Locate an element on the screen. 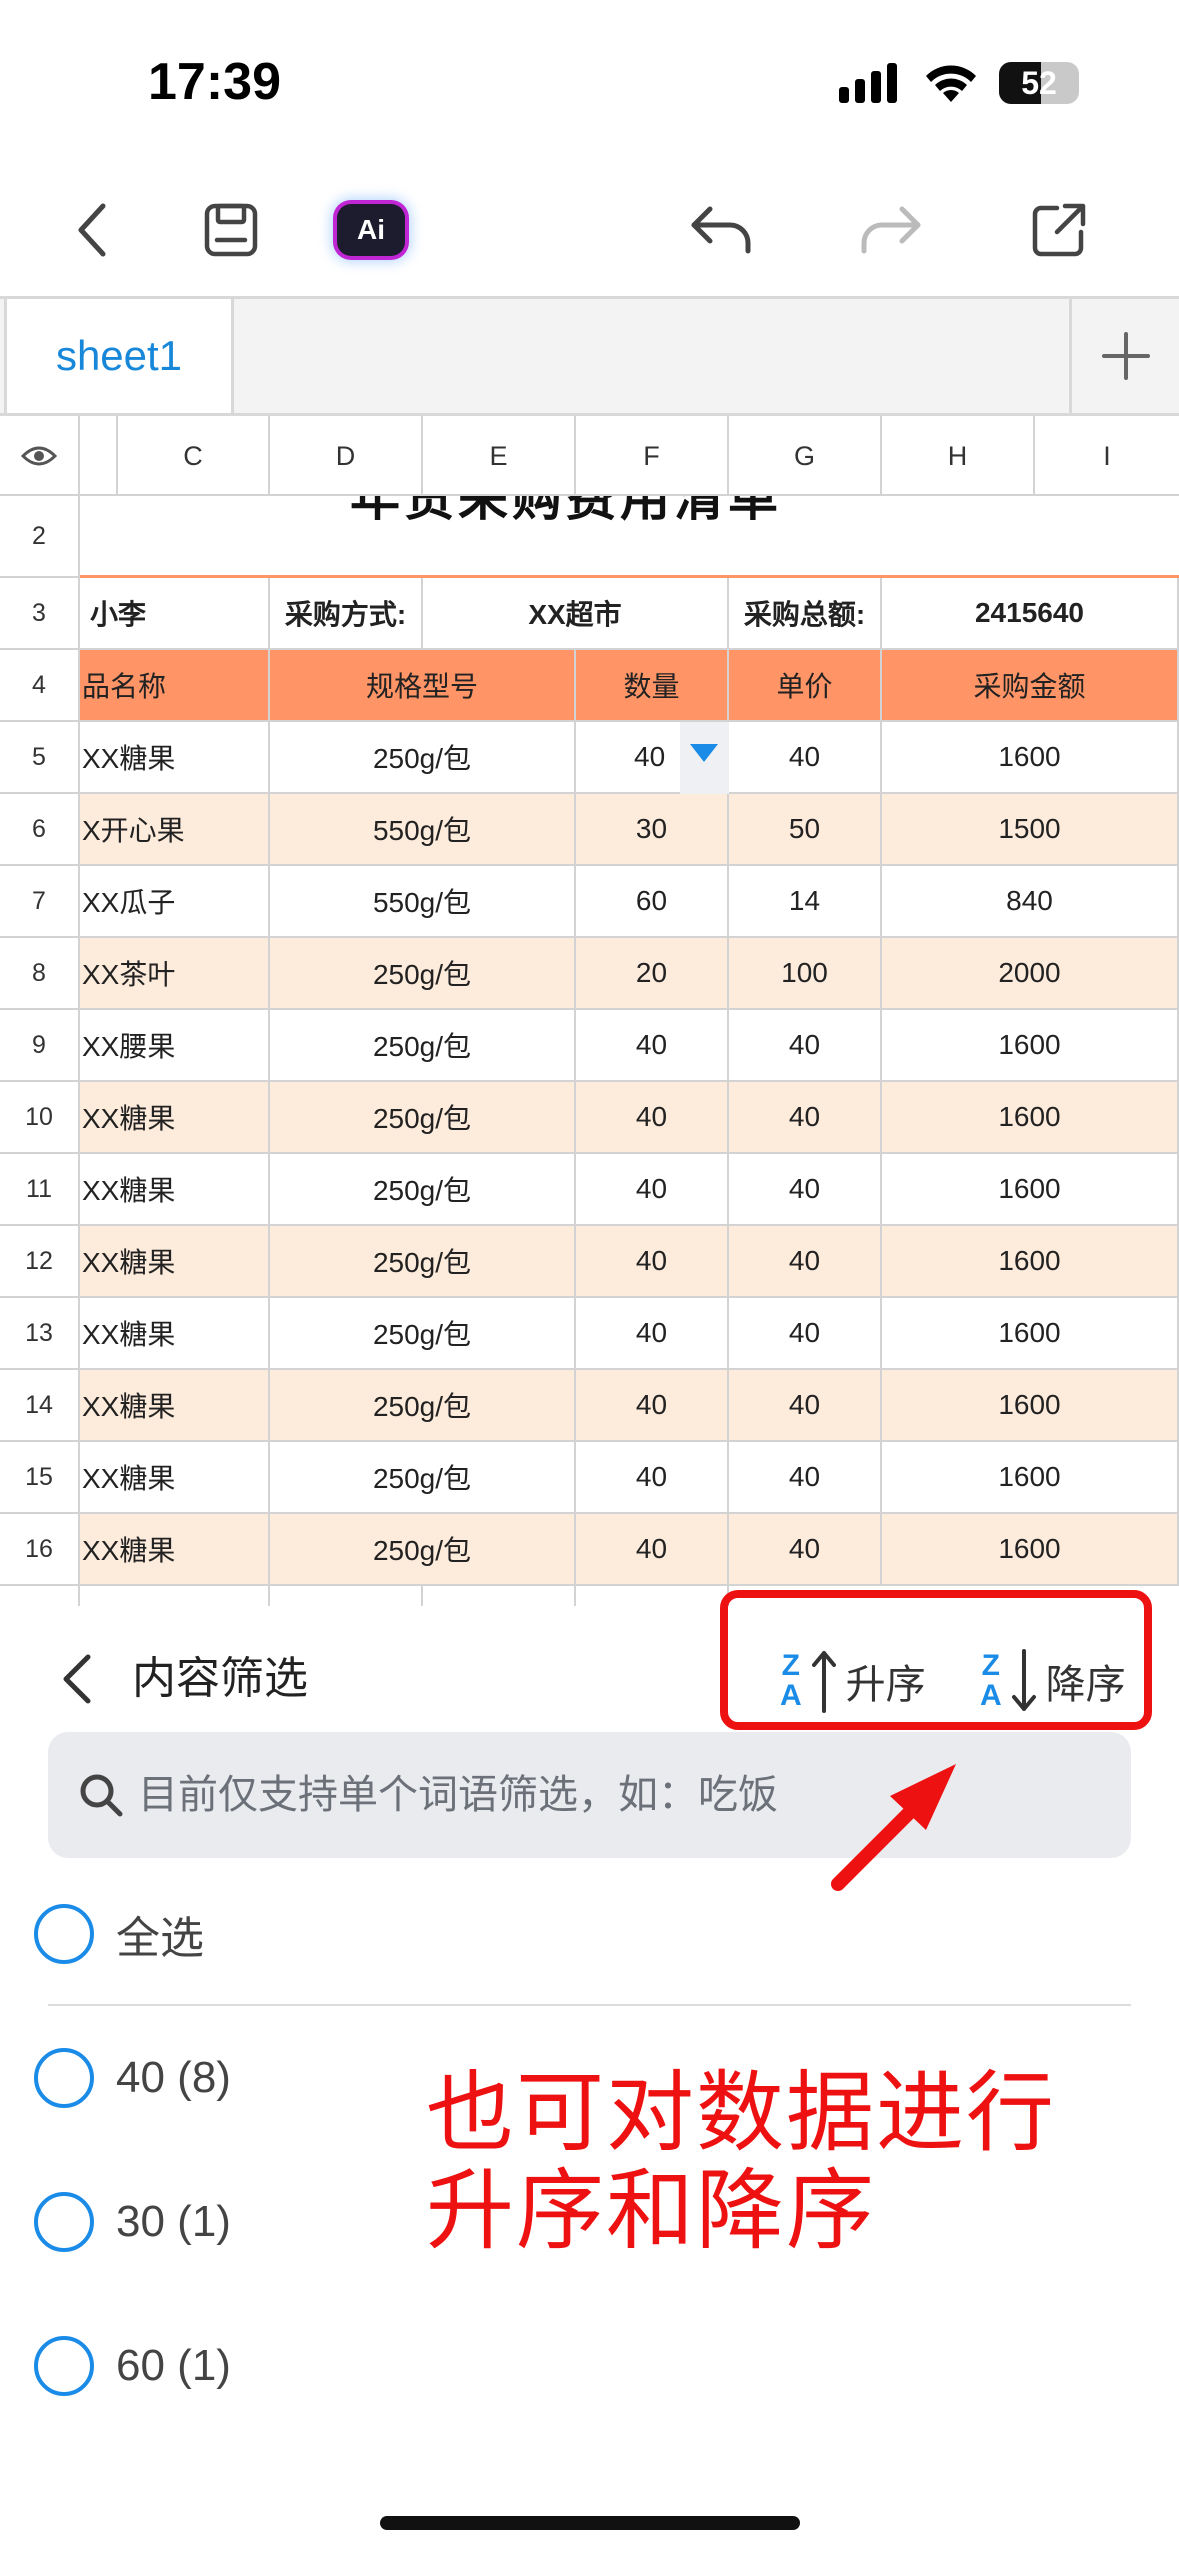  select-all-option: 全选 is located at coordinates (119, 1934).